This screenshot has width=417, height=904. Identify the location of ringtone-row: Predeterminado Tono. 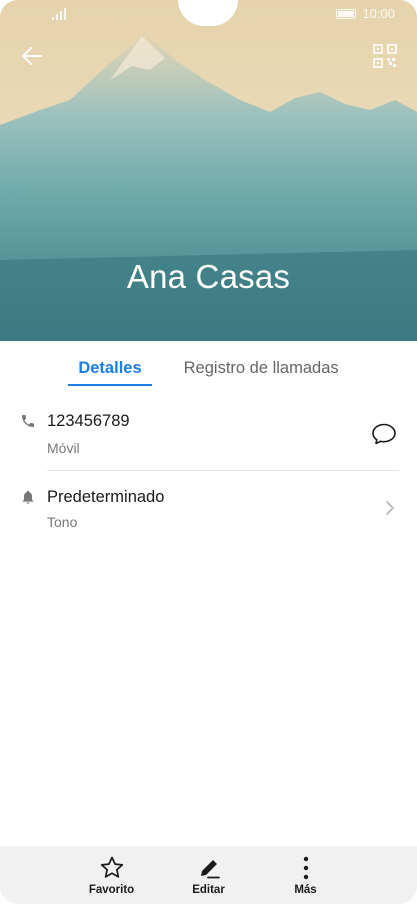
(208, 508).